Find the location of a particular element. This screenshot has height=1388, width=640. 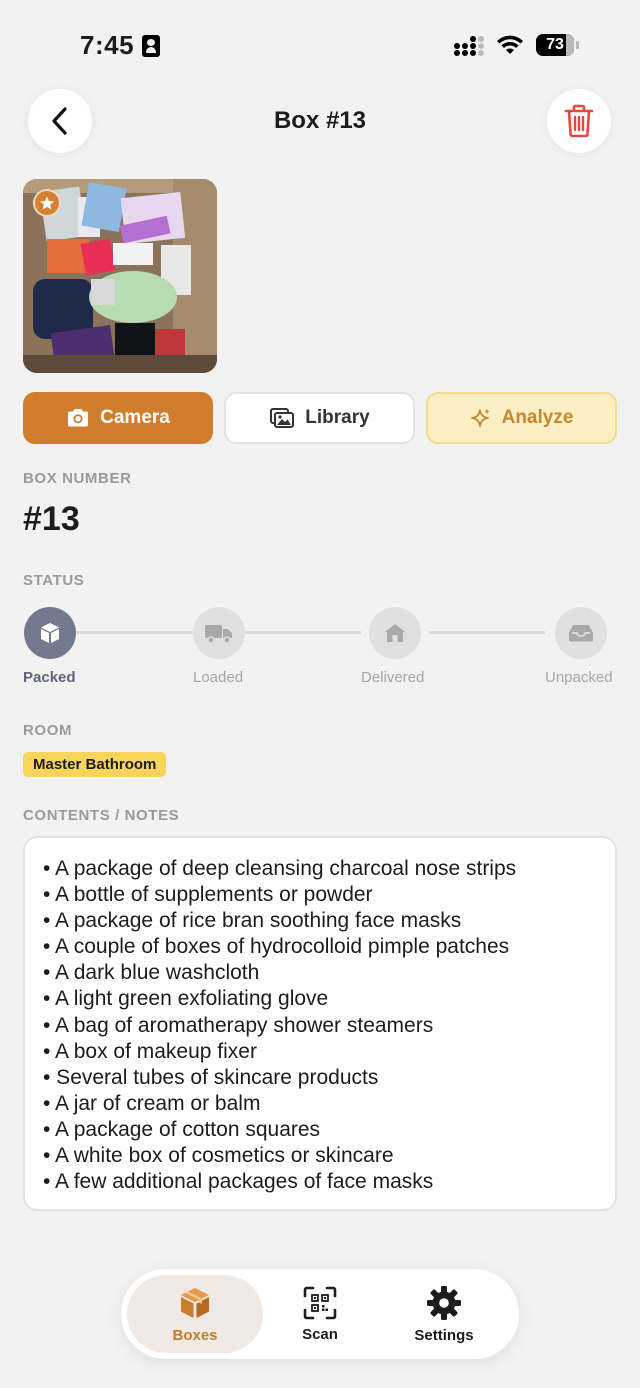

camera-button-label: Camera is located at coordinates (135, 417).